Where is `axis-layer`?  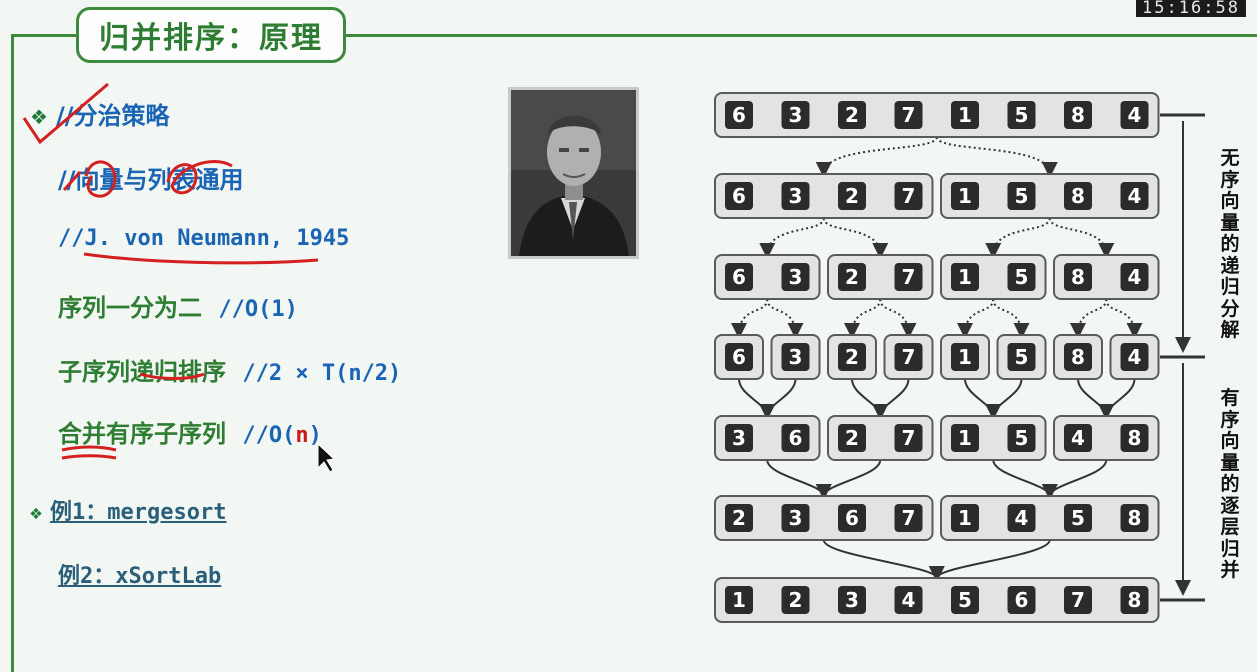
axis-layer is located at coordinates (1182, 357).